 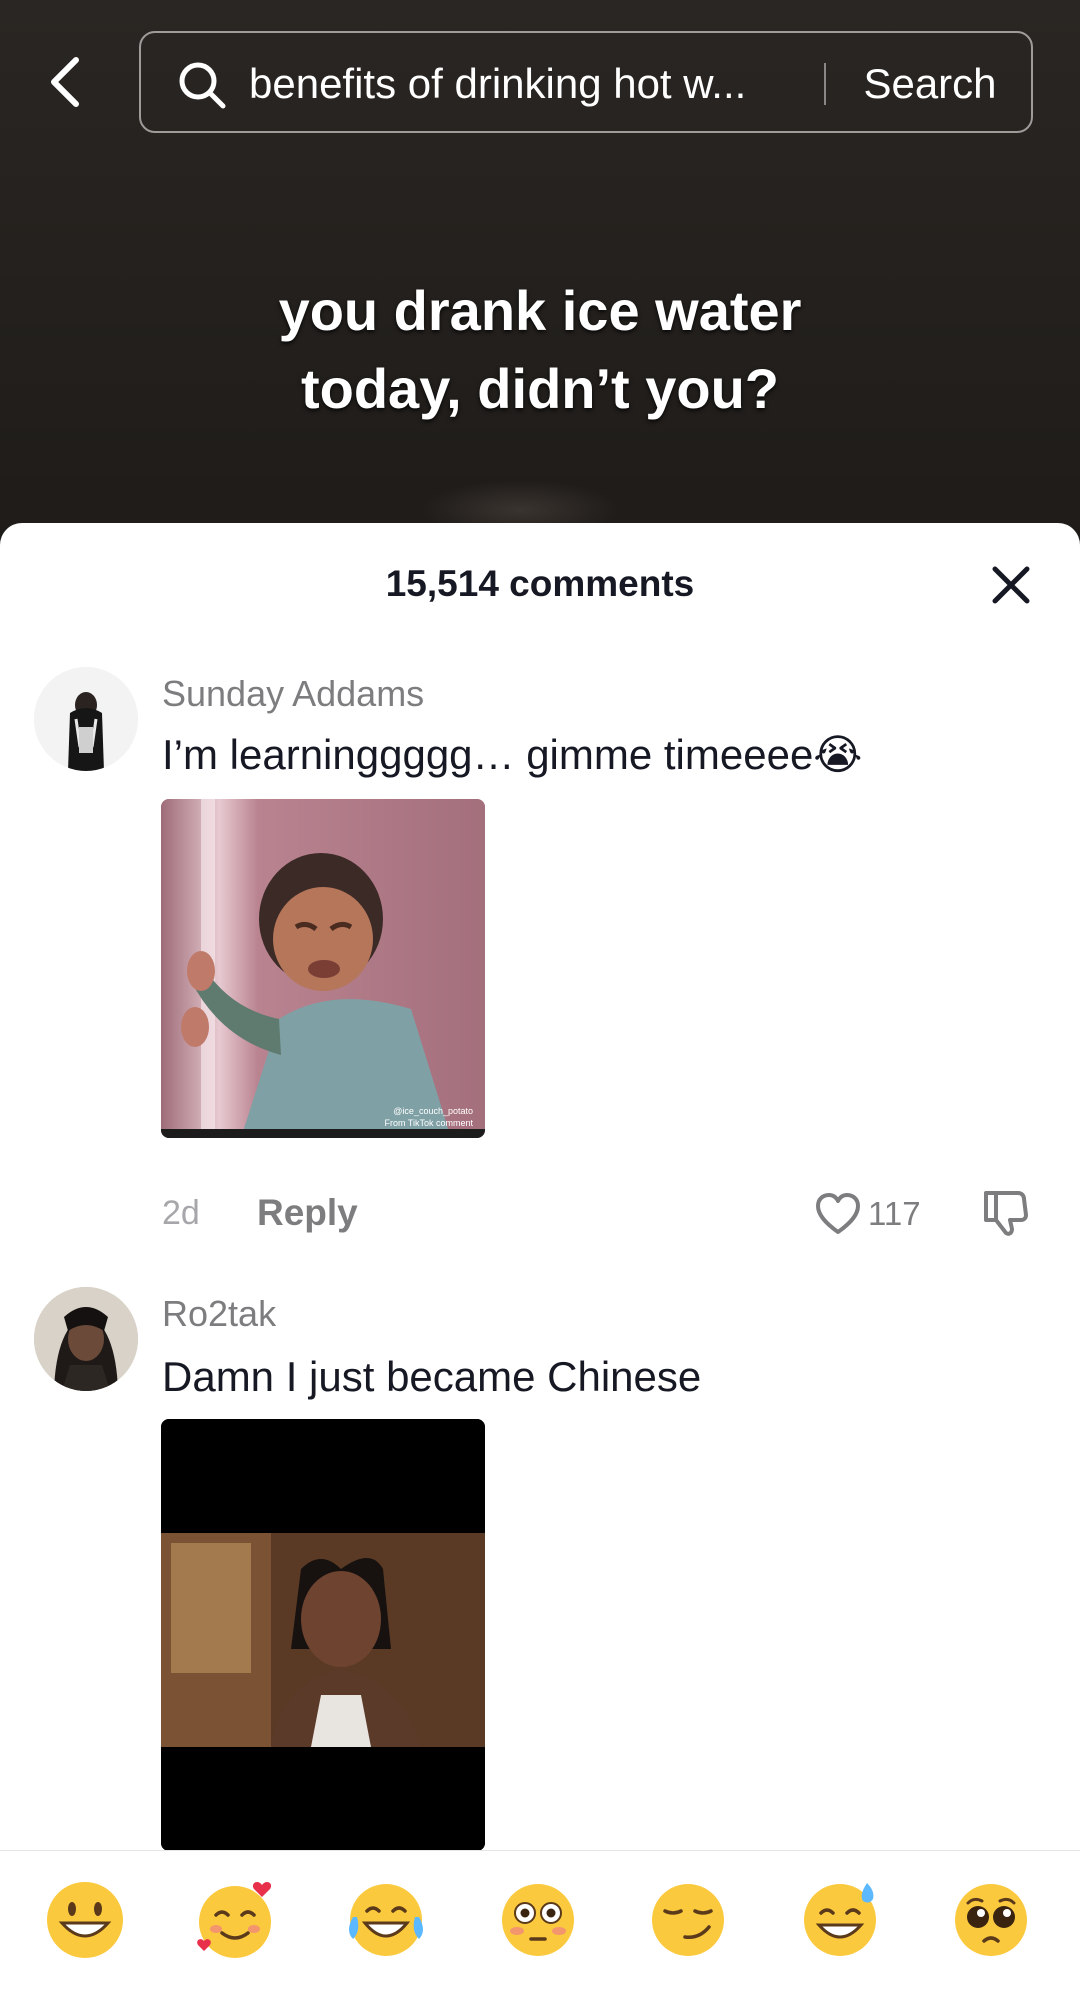 I want to click on back-button, so click(x=64, y=82).